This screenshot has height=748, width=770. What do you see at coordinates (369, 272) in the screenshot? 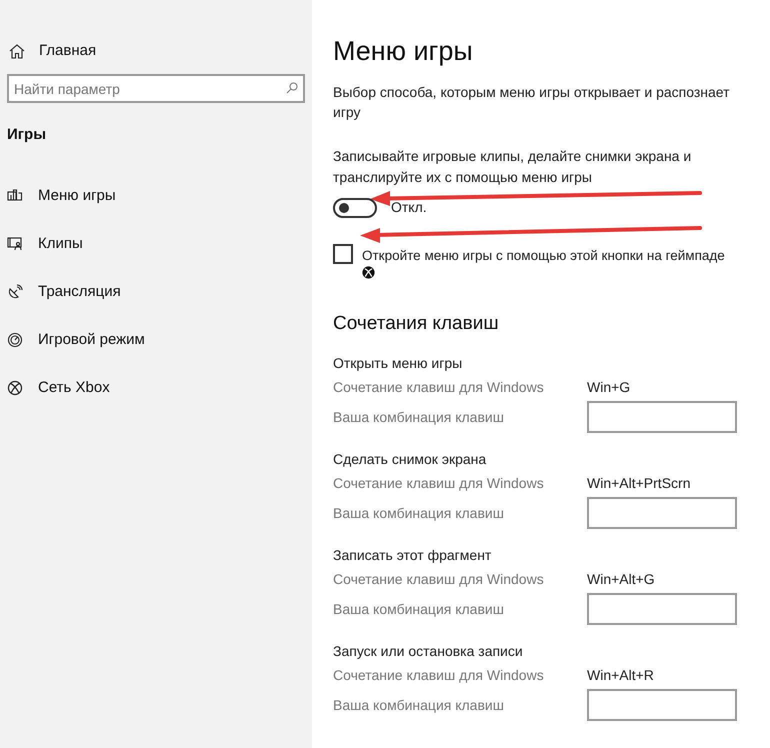
I see `xbox-button-icon` at bounding box center [369, 272].